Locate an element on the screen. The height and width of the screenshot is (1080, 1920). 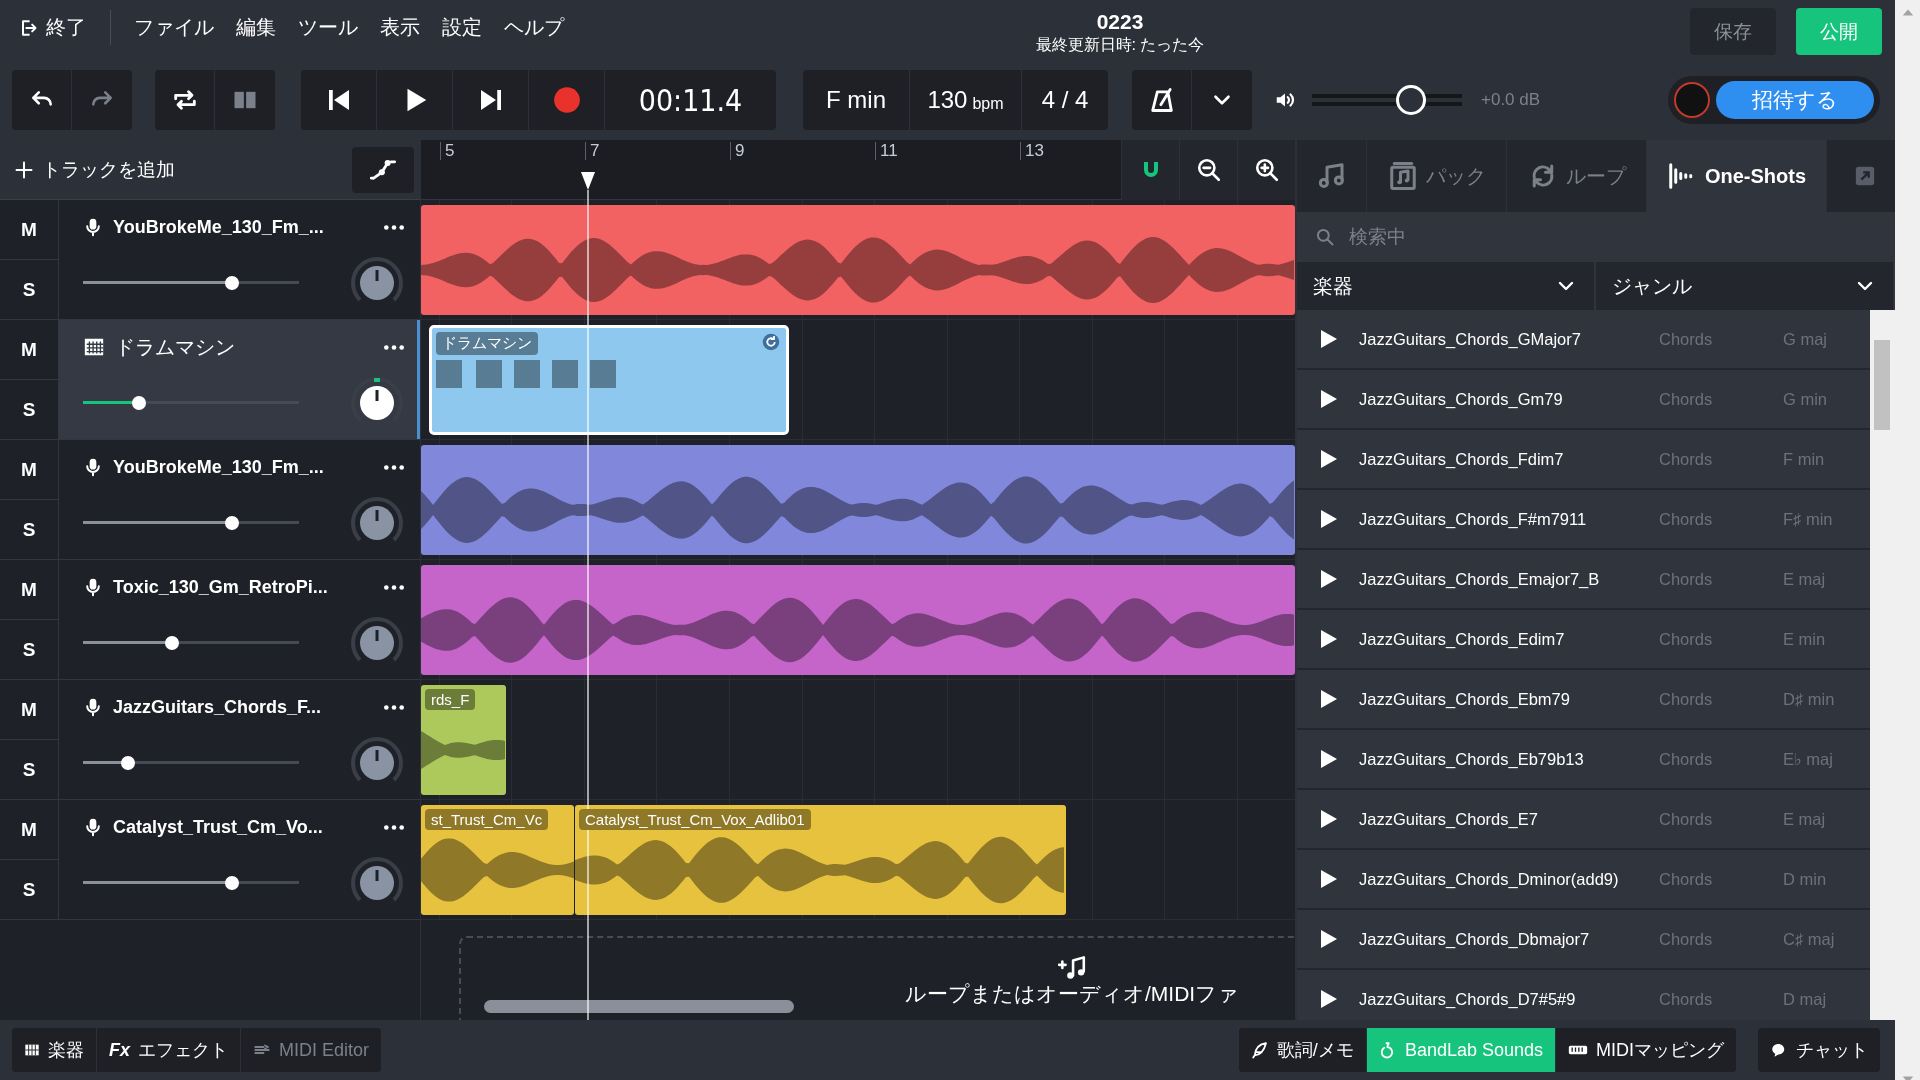
bar-number: 13 is located at coordinates (1032, 151).